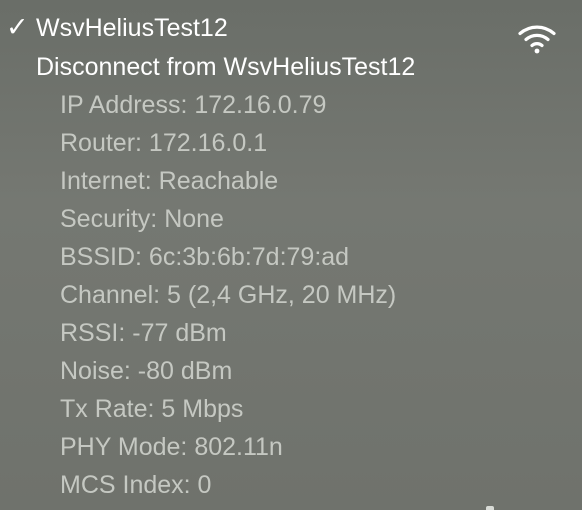 This screenshot has width=582, height=510. I want to click on menu-edge-mark, so click(490, 508).